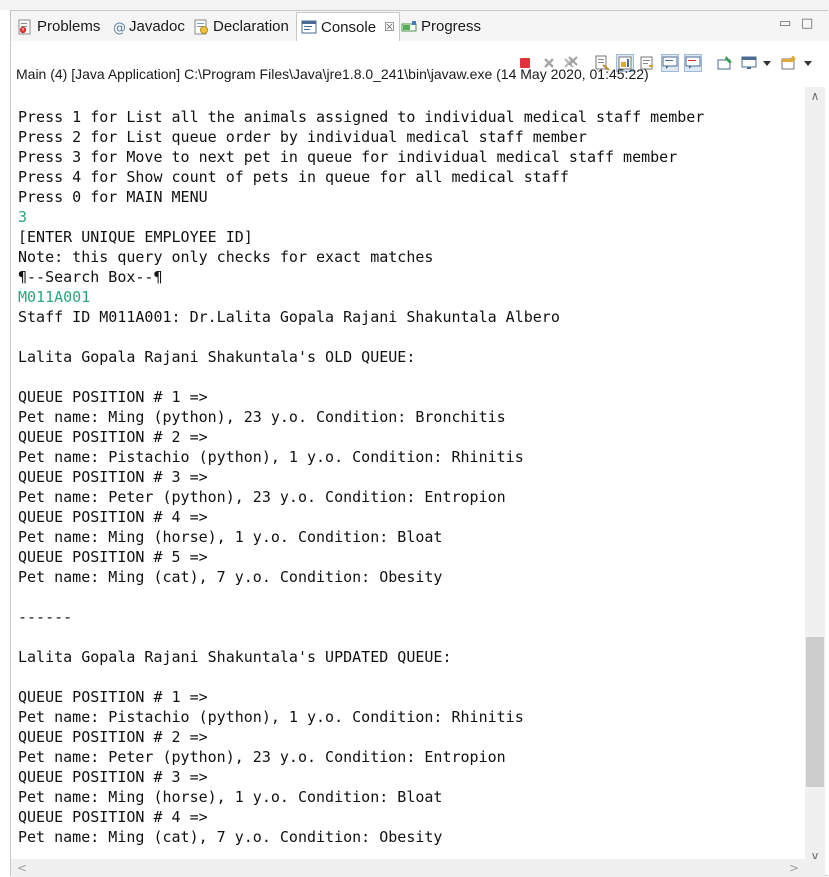 This screenshot has width=829, height=877. Describe the element at coordinates (309, 27) in the screenshot. I see `console-icon` at that location.